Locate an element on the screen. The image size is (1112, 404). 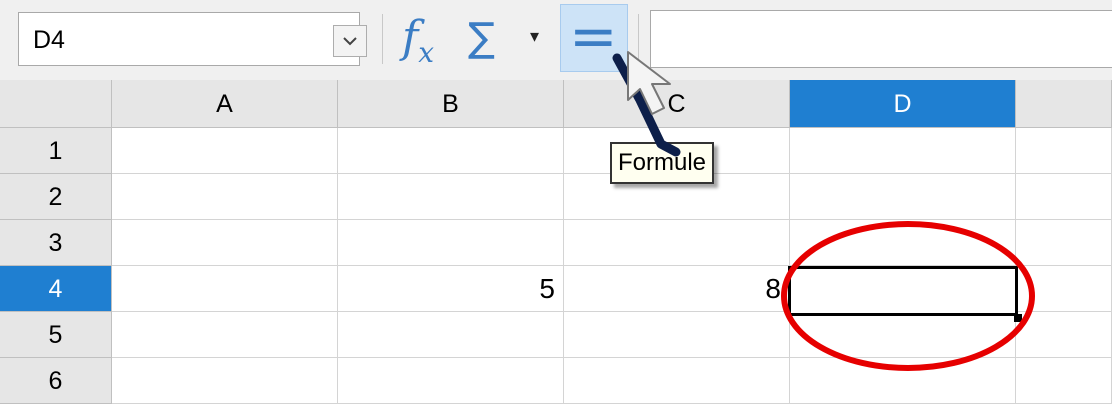
name-box-dropdown-button is located at coordinates (350, 41).